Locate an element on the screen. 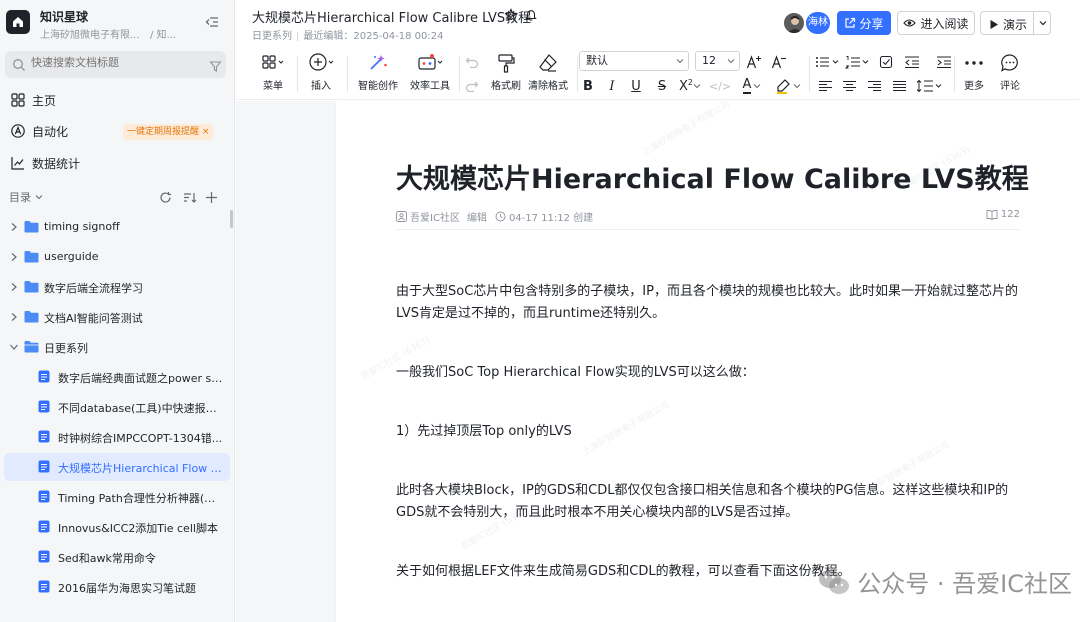 The height and width of the screenshot is (622, 1080). line-spacing-icon is located at coordinates (930, 86).